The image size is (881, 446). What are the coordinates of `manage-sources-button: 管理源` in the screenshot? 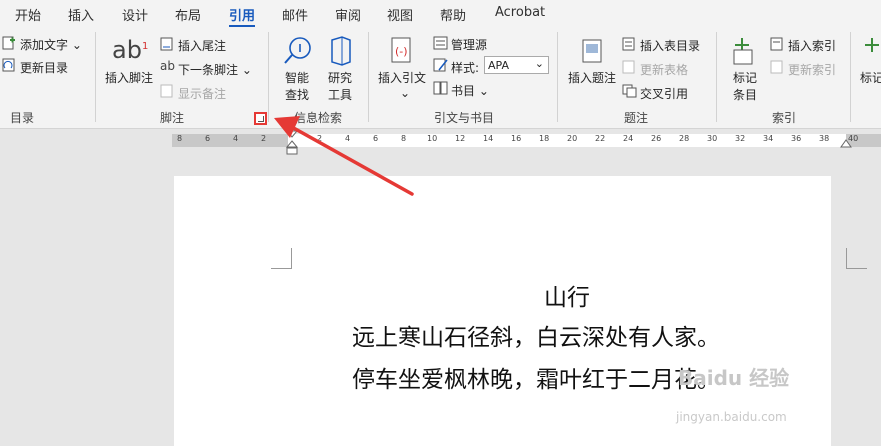 It's located at (469, 44).